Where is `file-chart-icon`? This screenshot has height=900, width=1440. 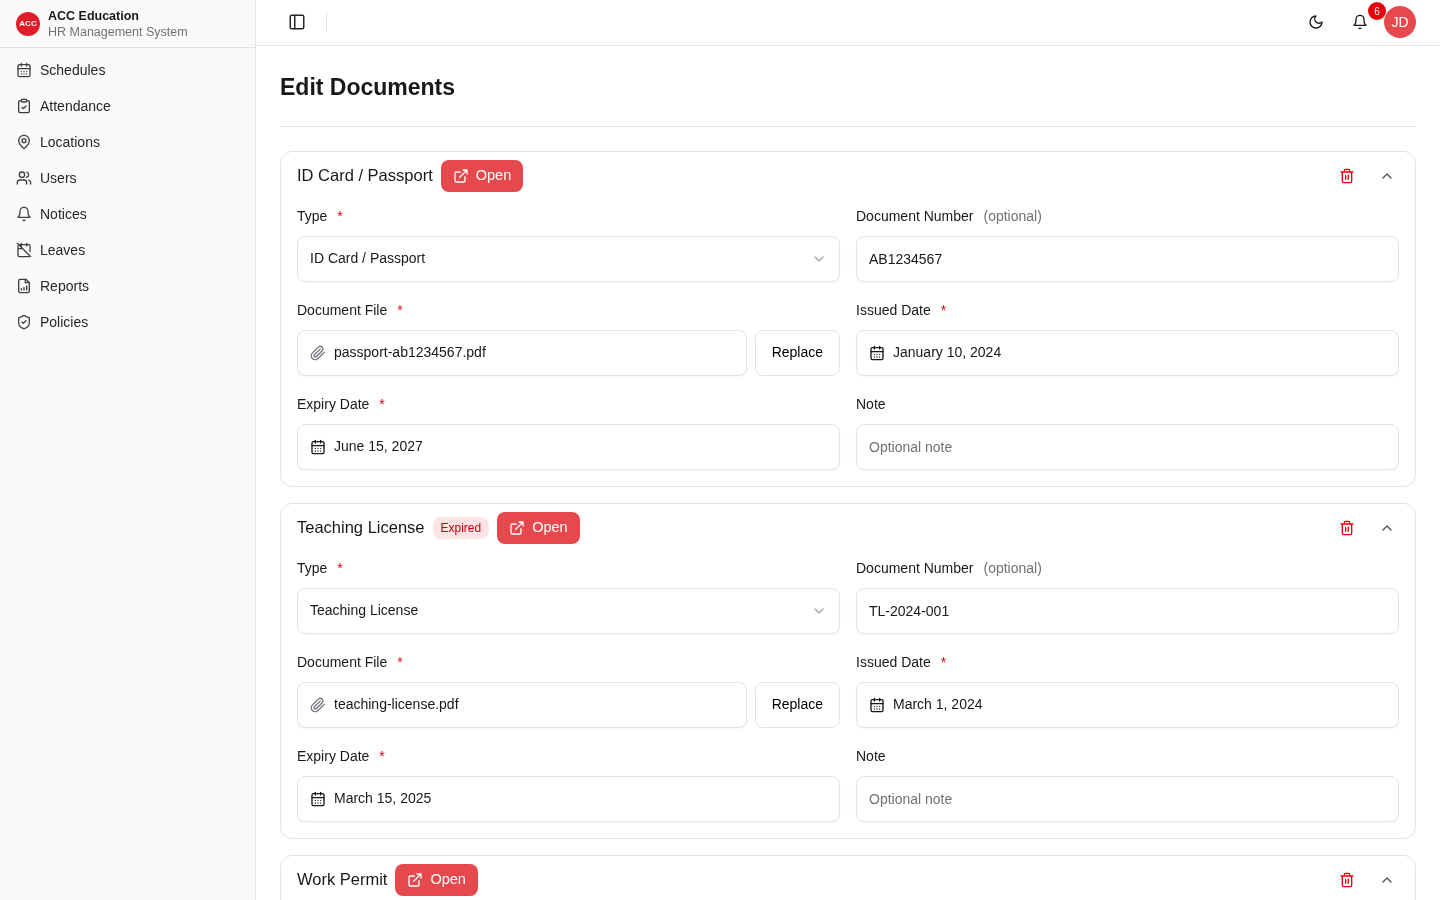
file-chart-icon is located at coordinates (24, 286).